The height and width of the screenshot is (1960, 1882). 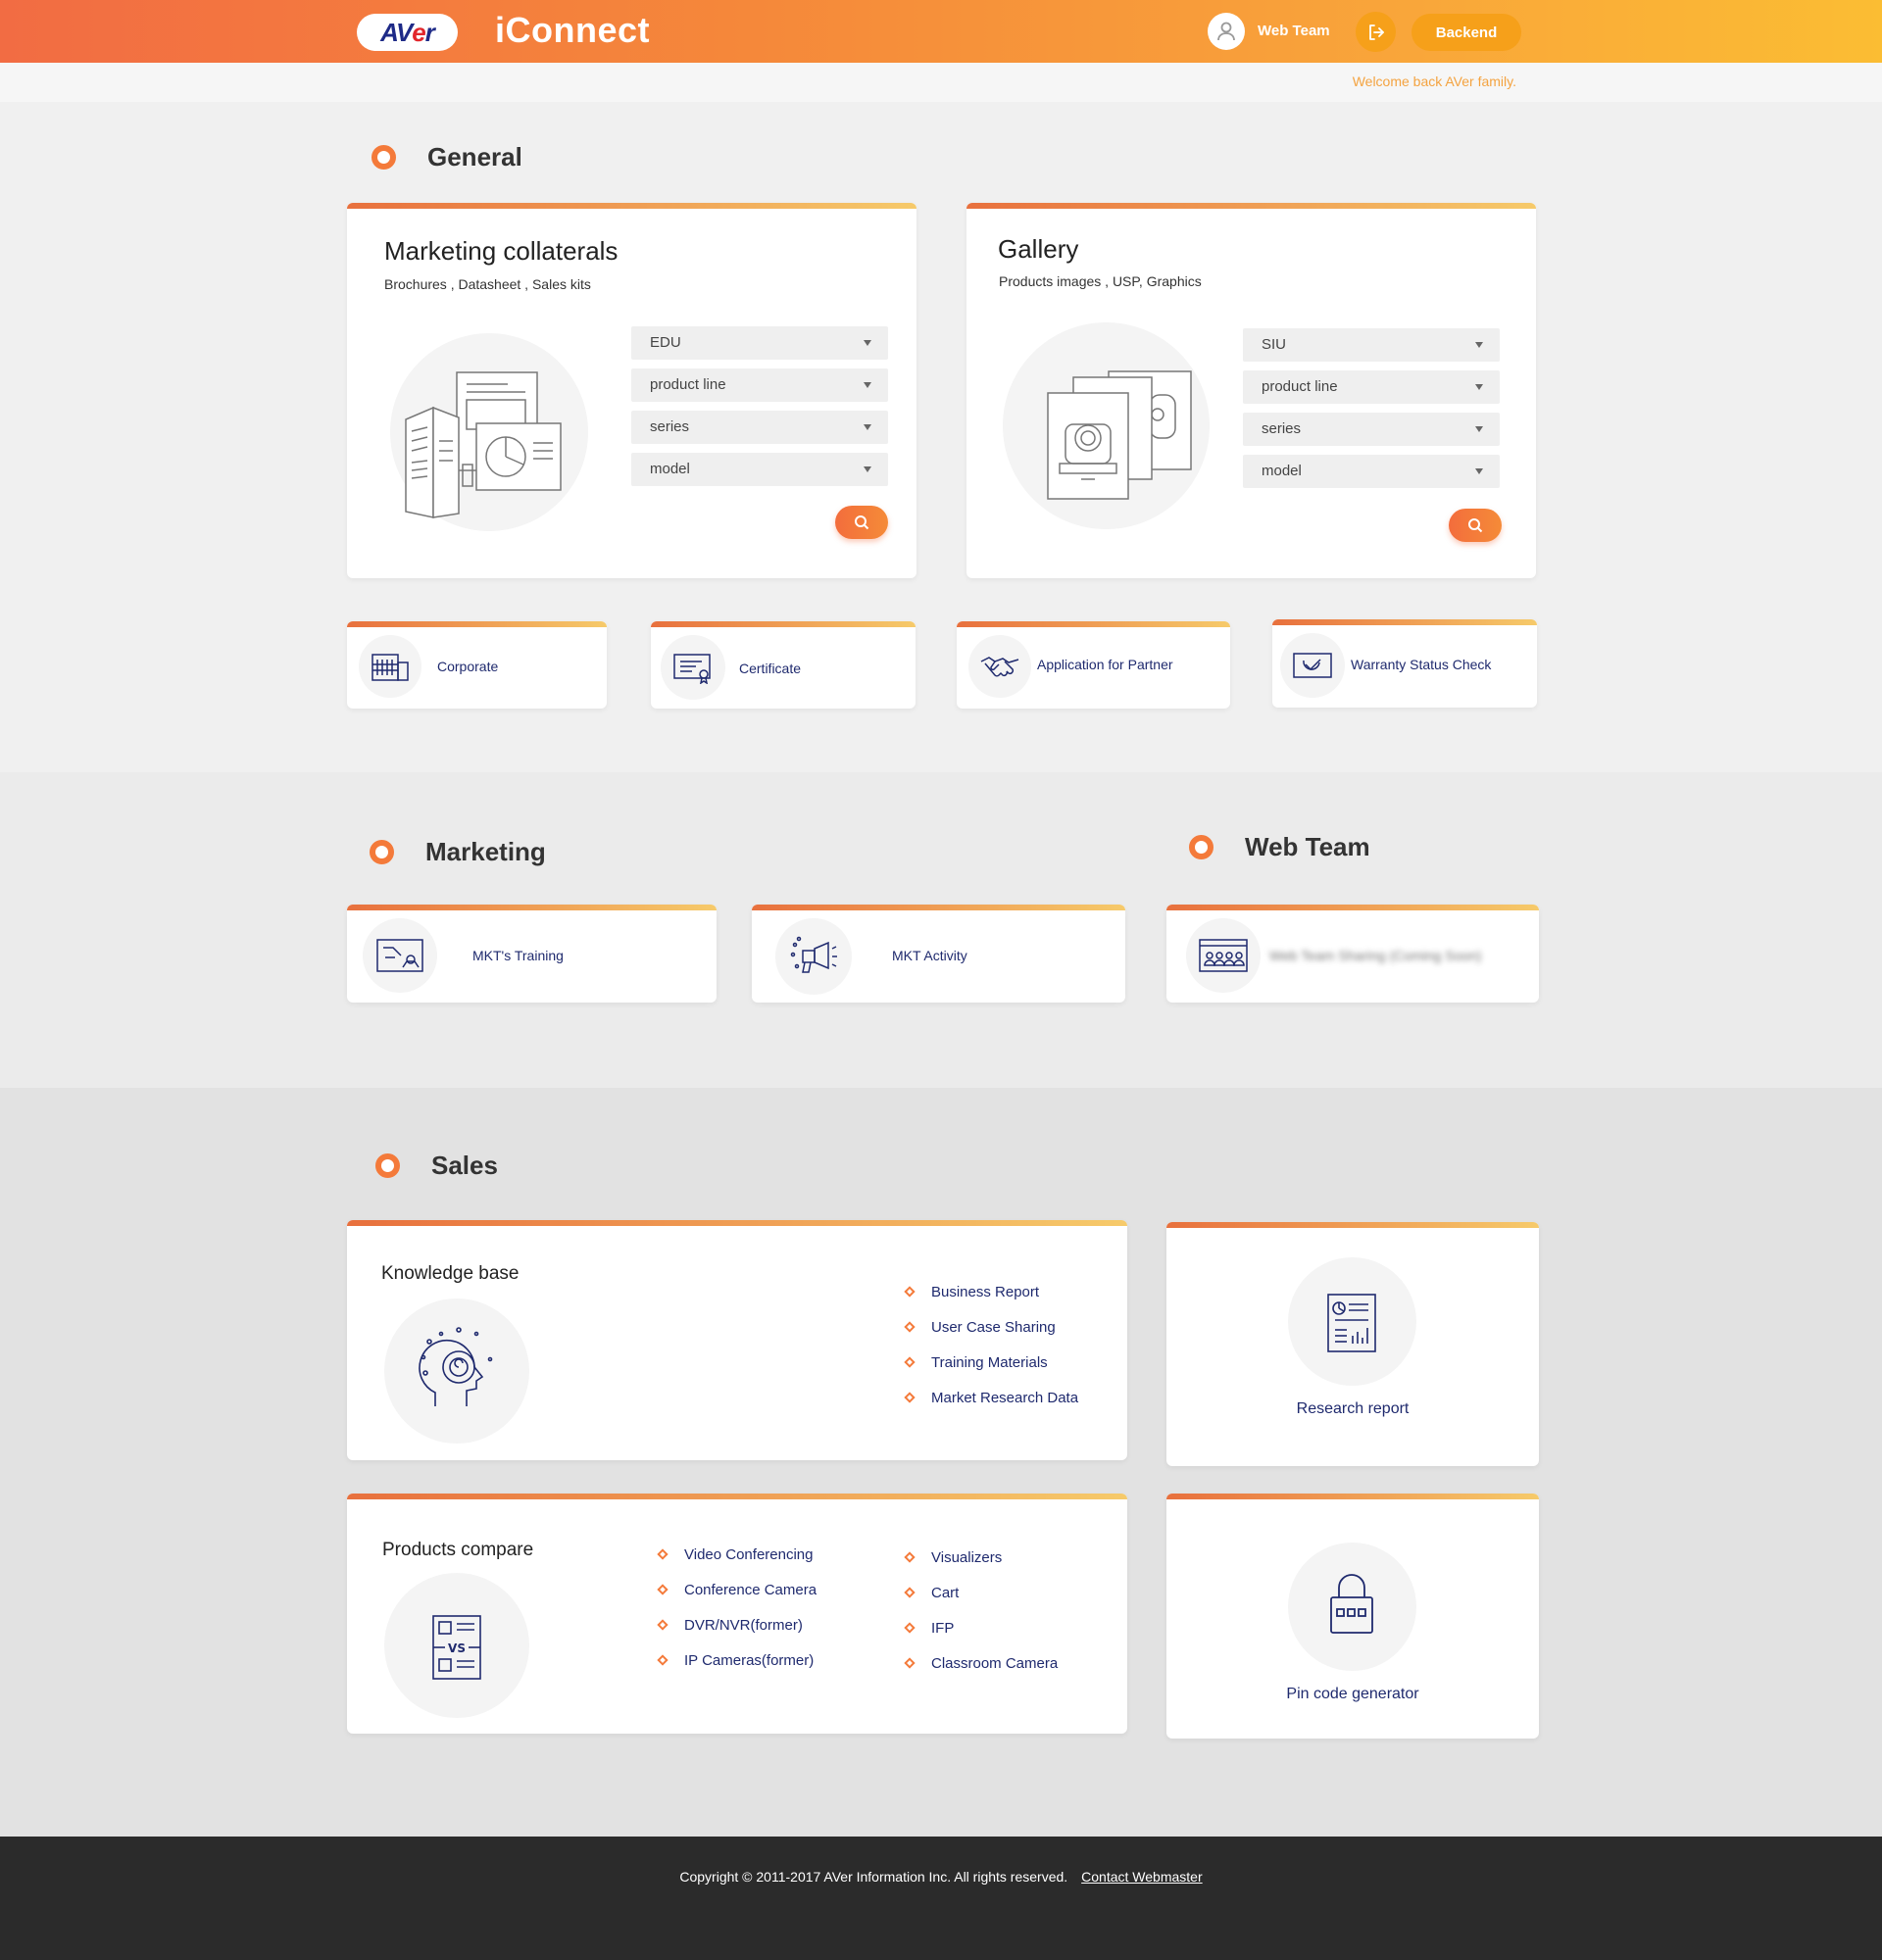 What do you see at coordinates (995, 1663) in the screenshot?
I see `list-item-label: Classroom Camera` at bounding box center [995, 1663].